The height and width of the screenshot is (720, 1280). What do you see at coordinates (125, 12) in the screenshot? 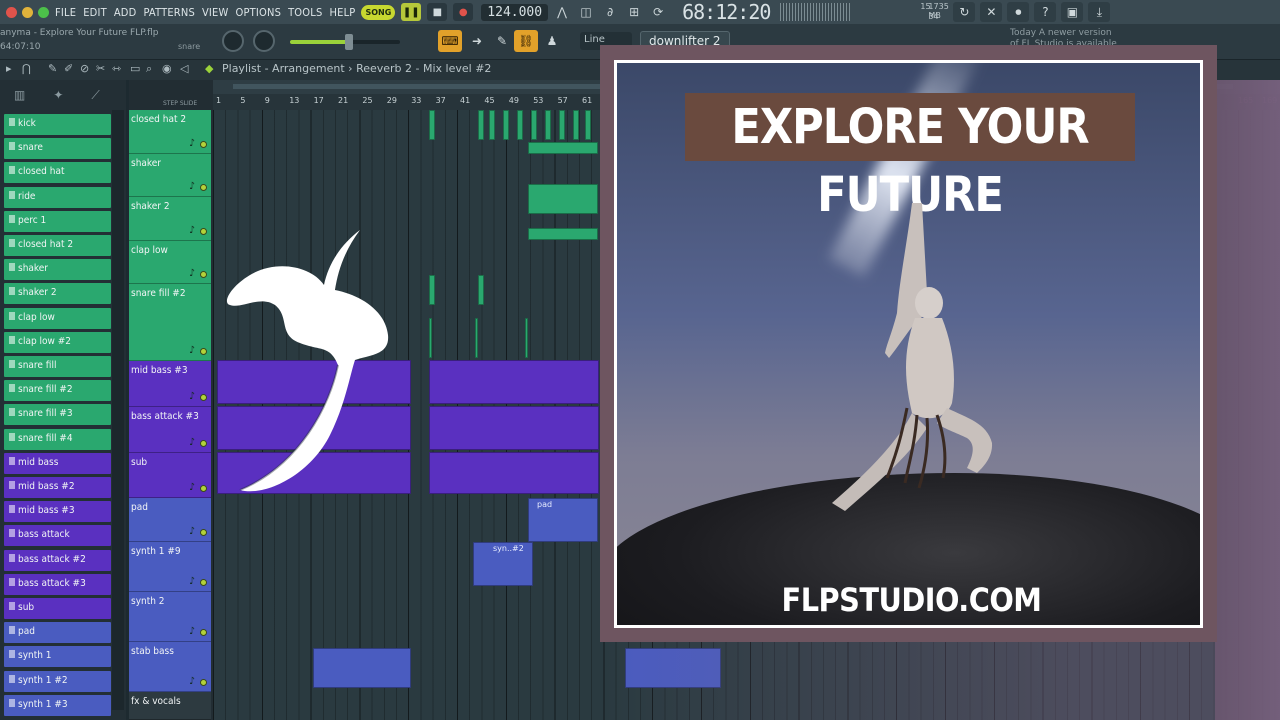
I see `menu-add: ADD` at bounding box center [125, 12].